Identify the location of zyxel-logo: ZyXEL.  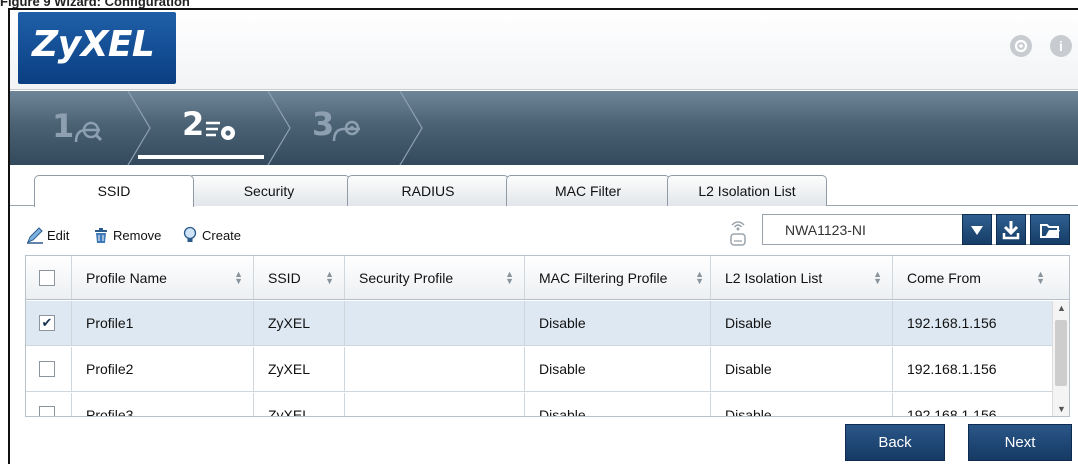
(97, 48).